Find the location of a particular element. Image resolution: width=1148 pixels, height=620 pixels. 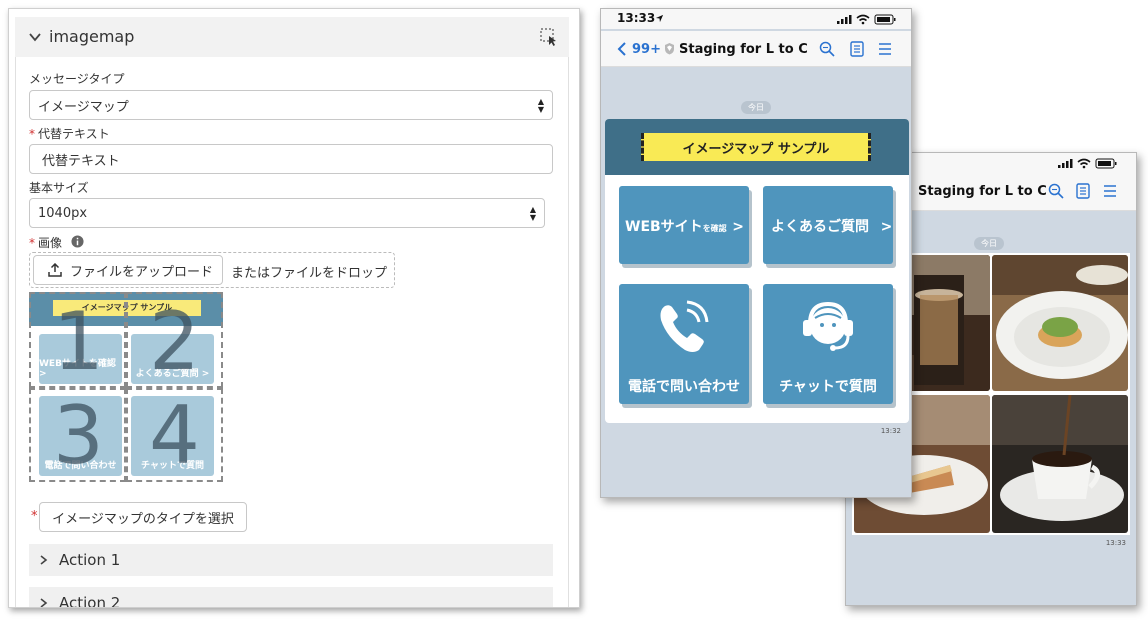

image-label-text: 画像 is located at coordinates (50, 243).